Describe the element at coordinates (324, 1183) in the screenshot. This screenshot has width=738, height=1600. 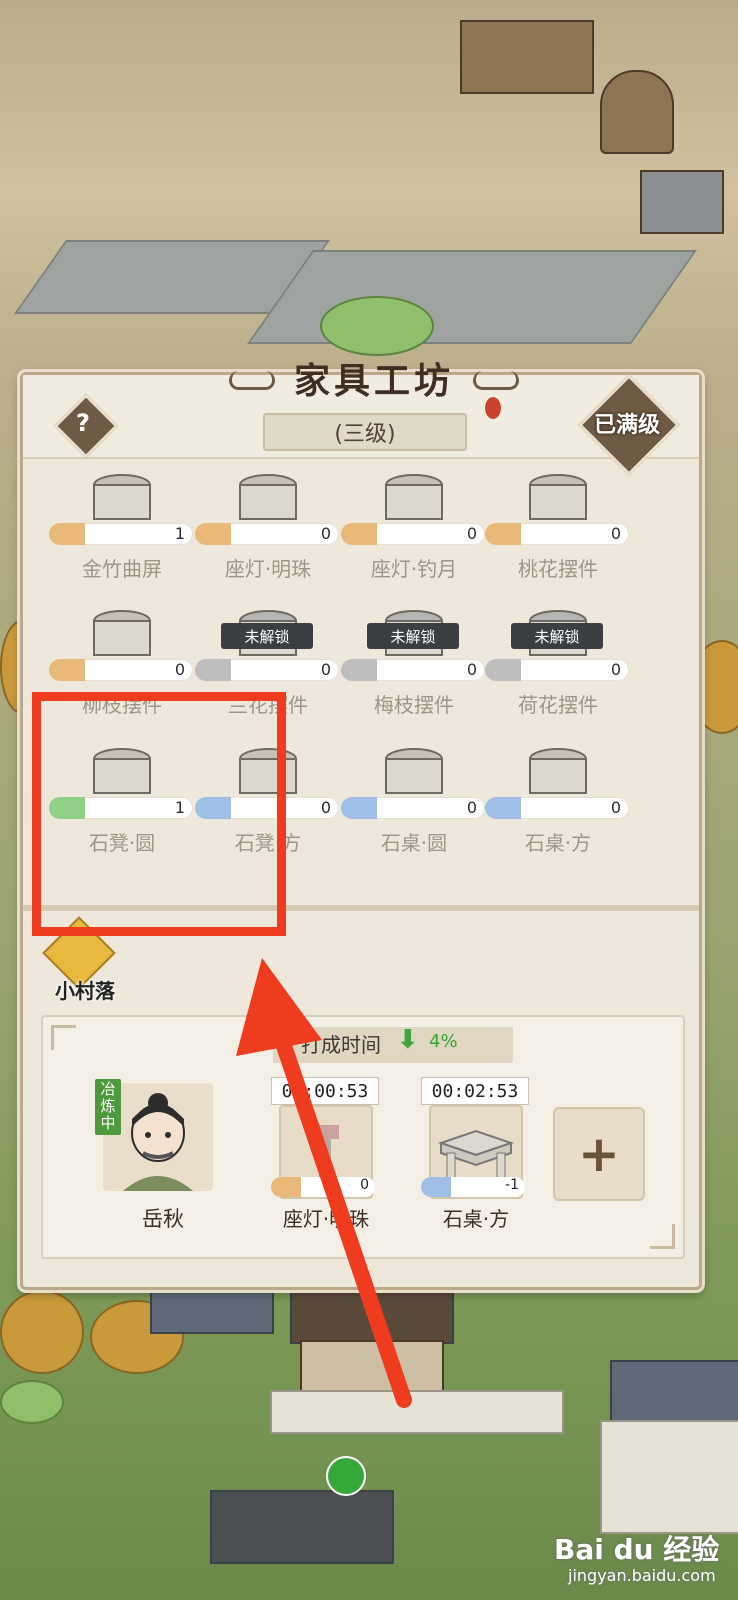
I see `red-arrow-icon` at that location.